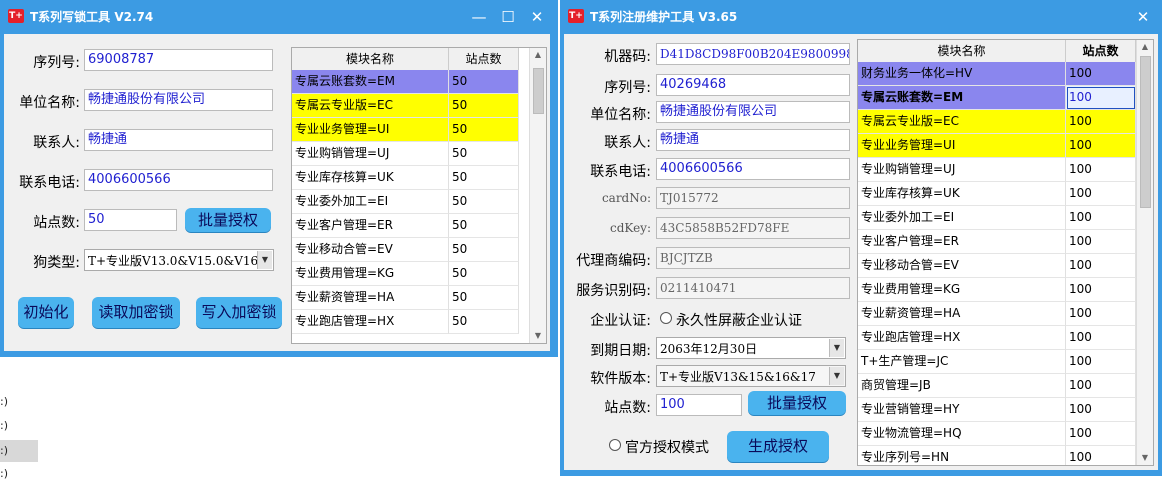 This screenshot has height=480, width=1166. Describe the element at coordinates (753, 54) in the screenshot. I see `machine-code-field: D41D8CD98F00B204E9800998ECF` at that location.